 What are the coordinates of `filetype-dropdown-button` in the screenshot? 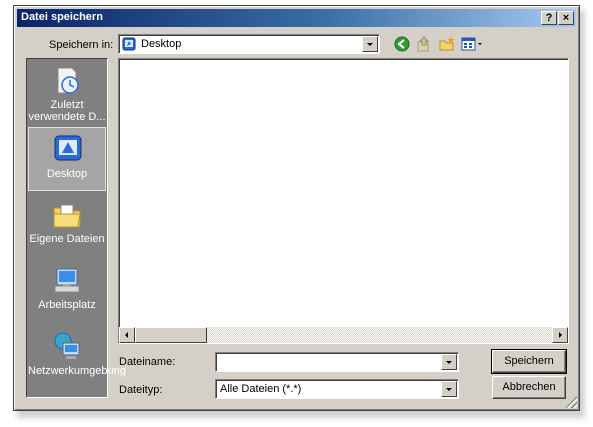 It's located at (449, 389).